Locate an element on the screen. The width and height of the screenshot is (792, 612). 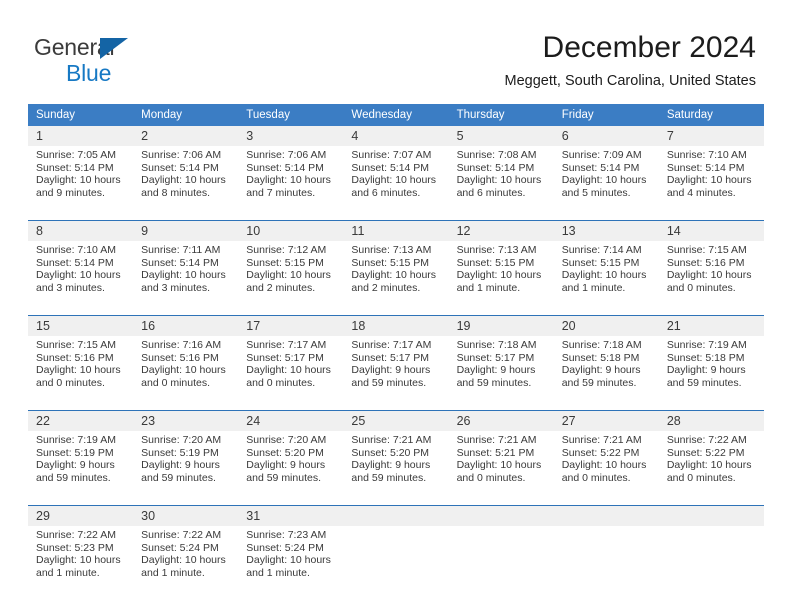
page-title: December 2024 is located at coordinates (649, 47).